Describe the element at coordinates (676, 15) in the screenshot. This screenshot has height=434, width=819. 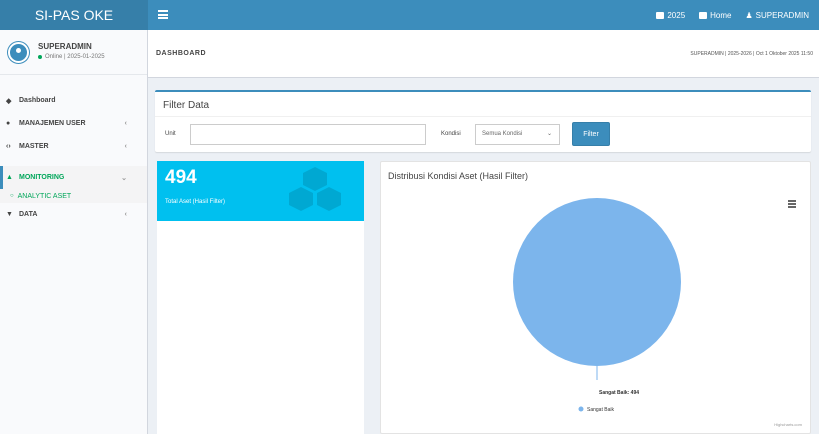
I see `nav-year-label: 2025` at that location.